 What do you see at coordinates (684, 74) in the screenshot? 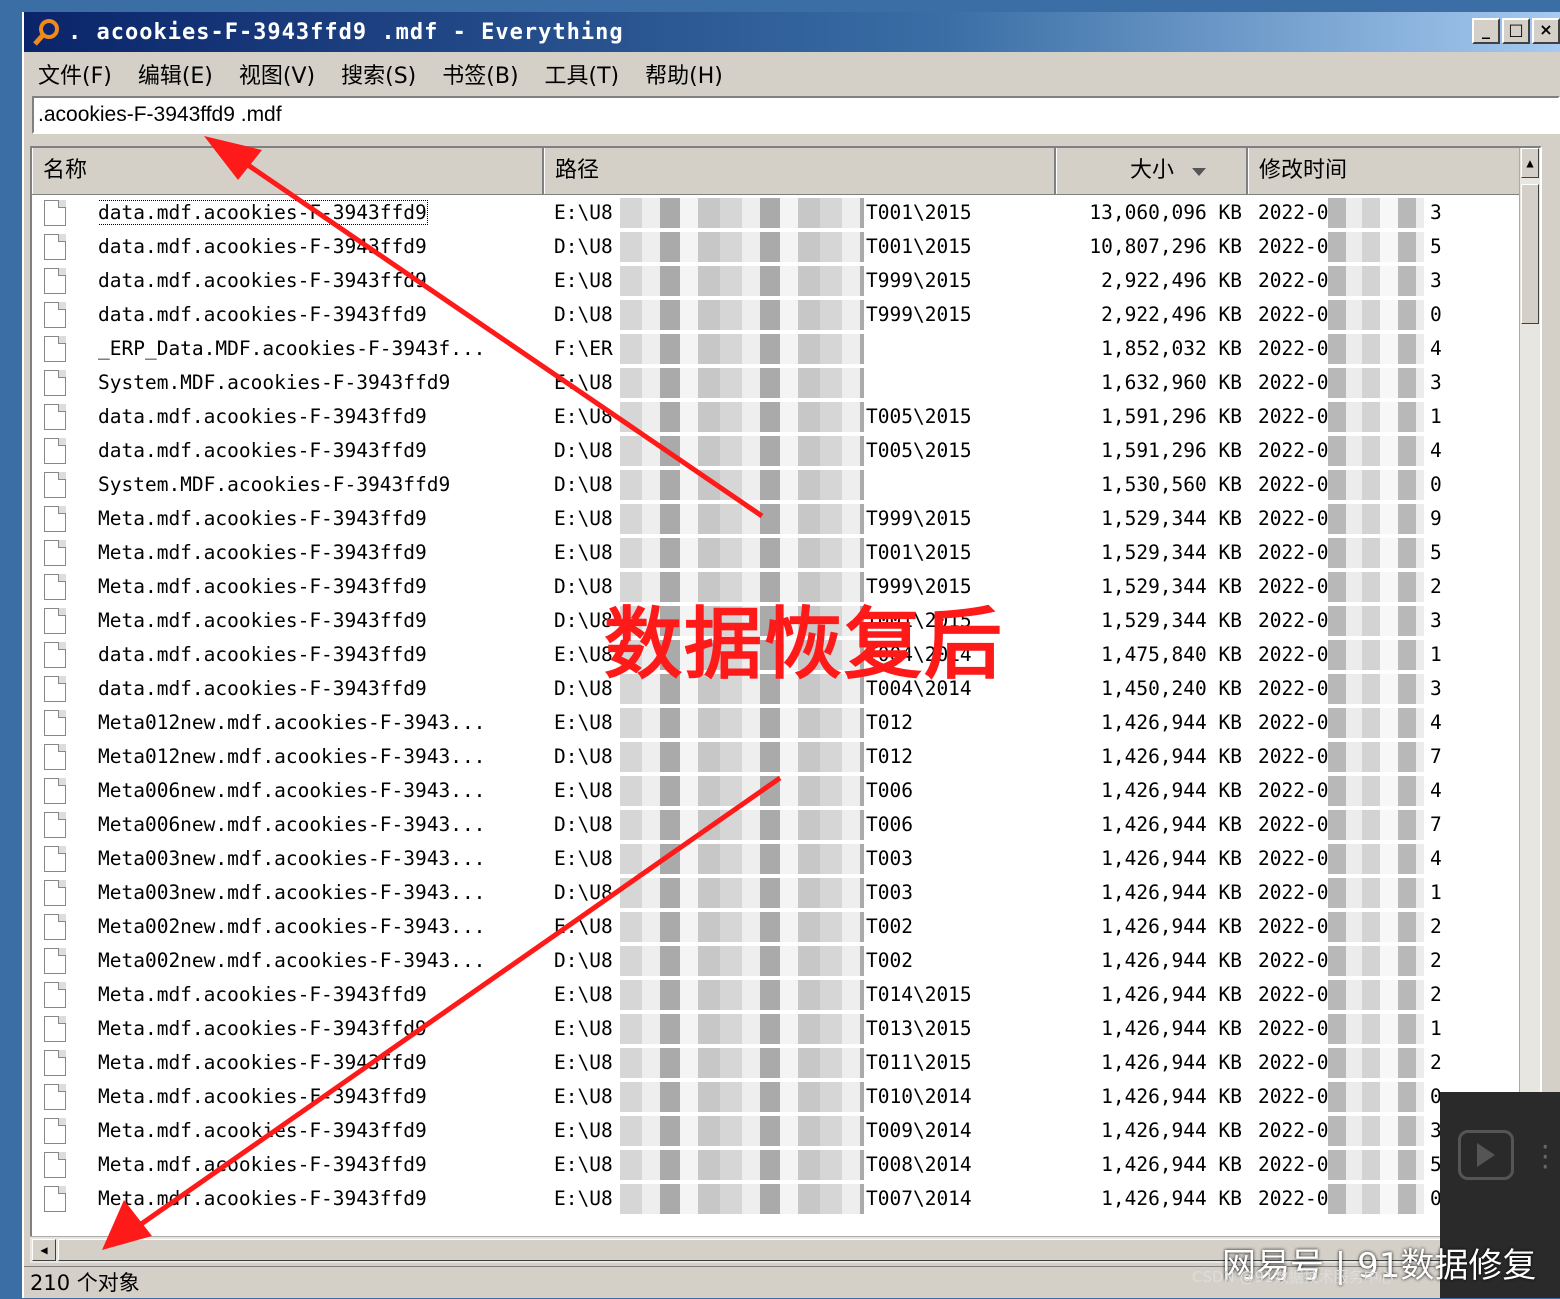
I see `menu-help: 帮助(H)` at bounding box center [684, 74].